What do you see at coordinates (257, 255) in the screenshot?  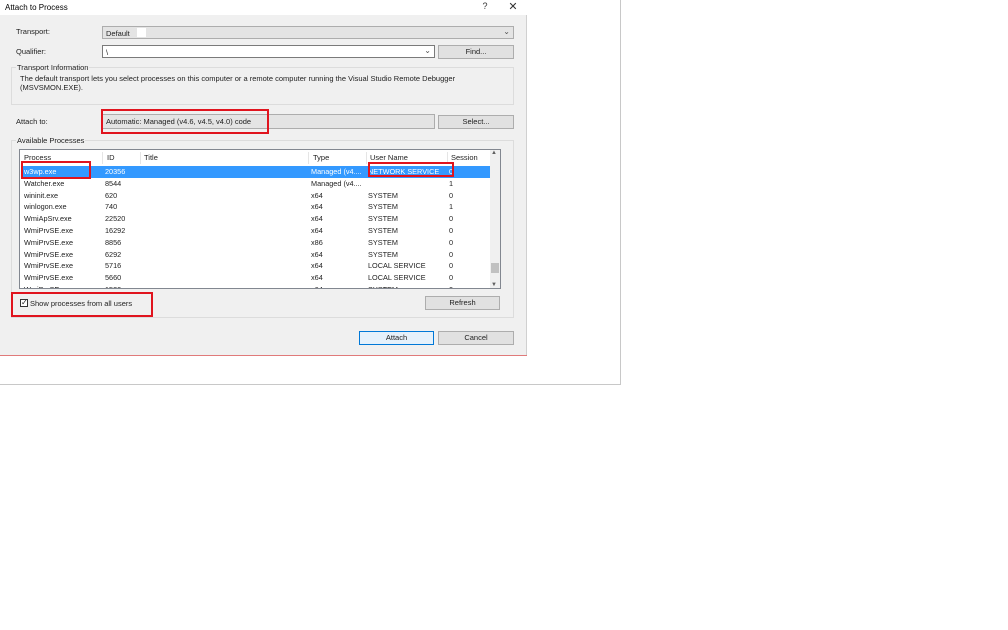 I see `table-row: WmiPrvSE.exe 6292 x64 SYSTEM 0` at bounding box center [257, 255].